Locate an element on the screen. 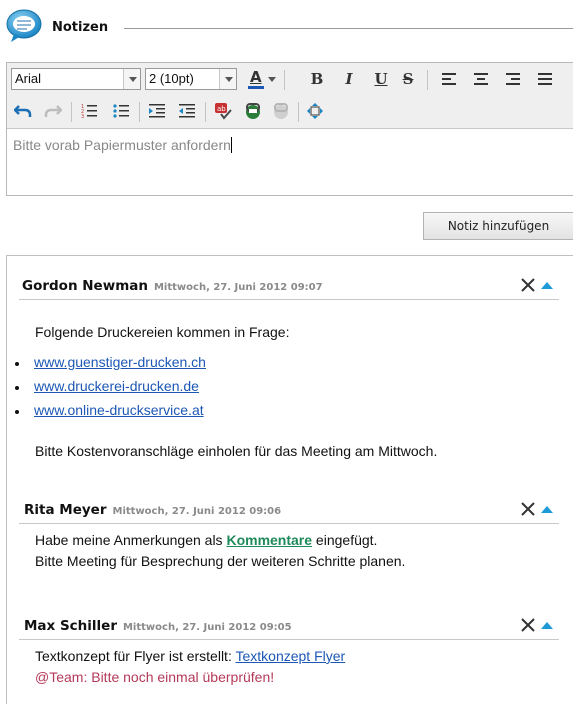 Image resolution: width=573 pixels, height=704 pixels. undo-button is located at coordinates (23, 111).